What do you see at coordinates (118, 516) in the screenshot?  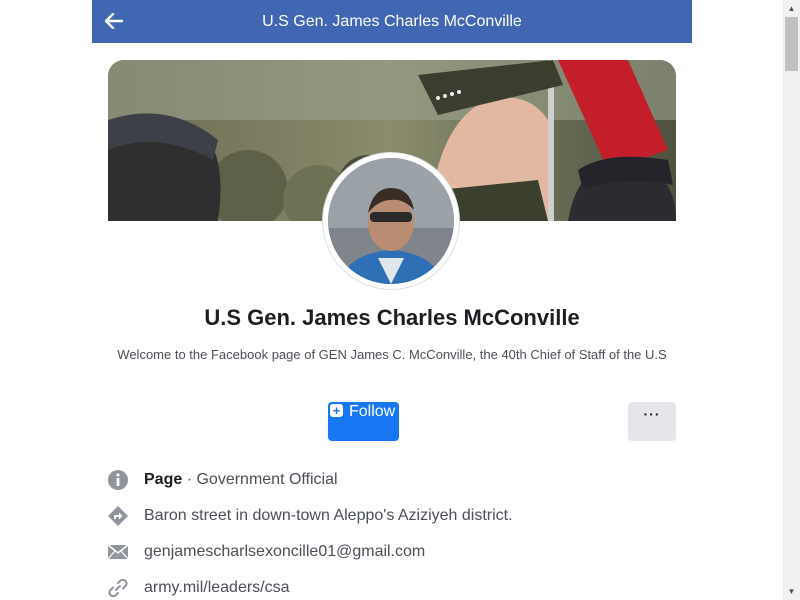 I see `directions-icon` at bounding box center [118, 516].